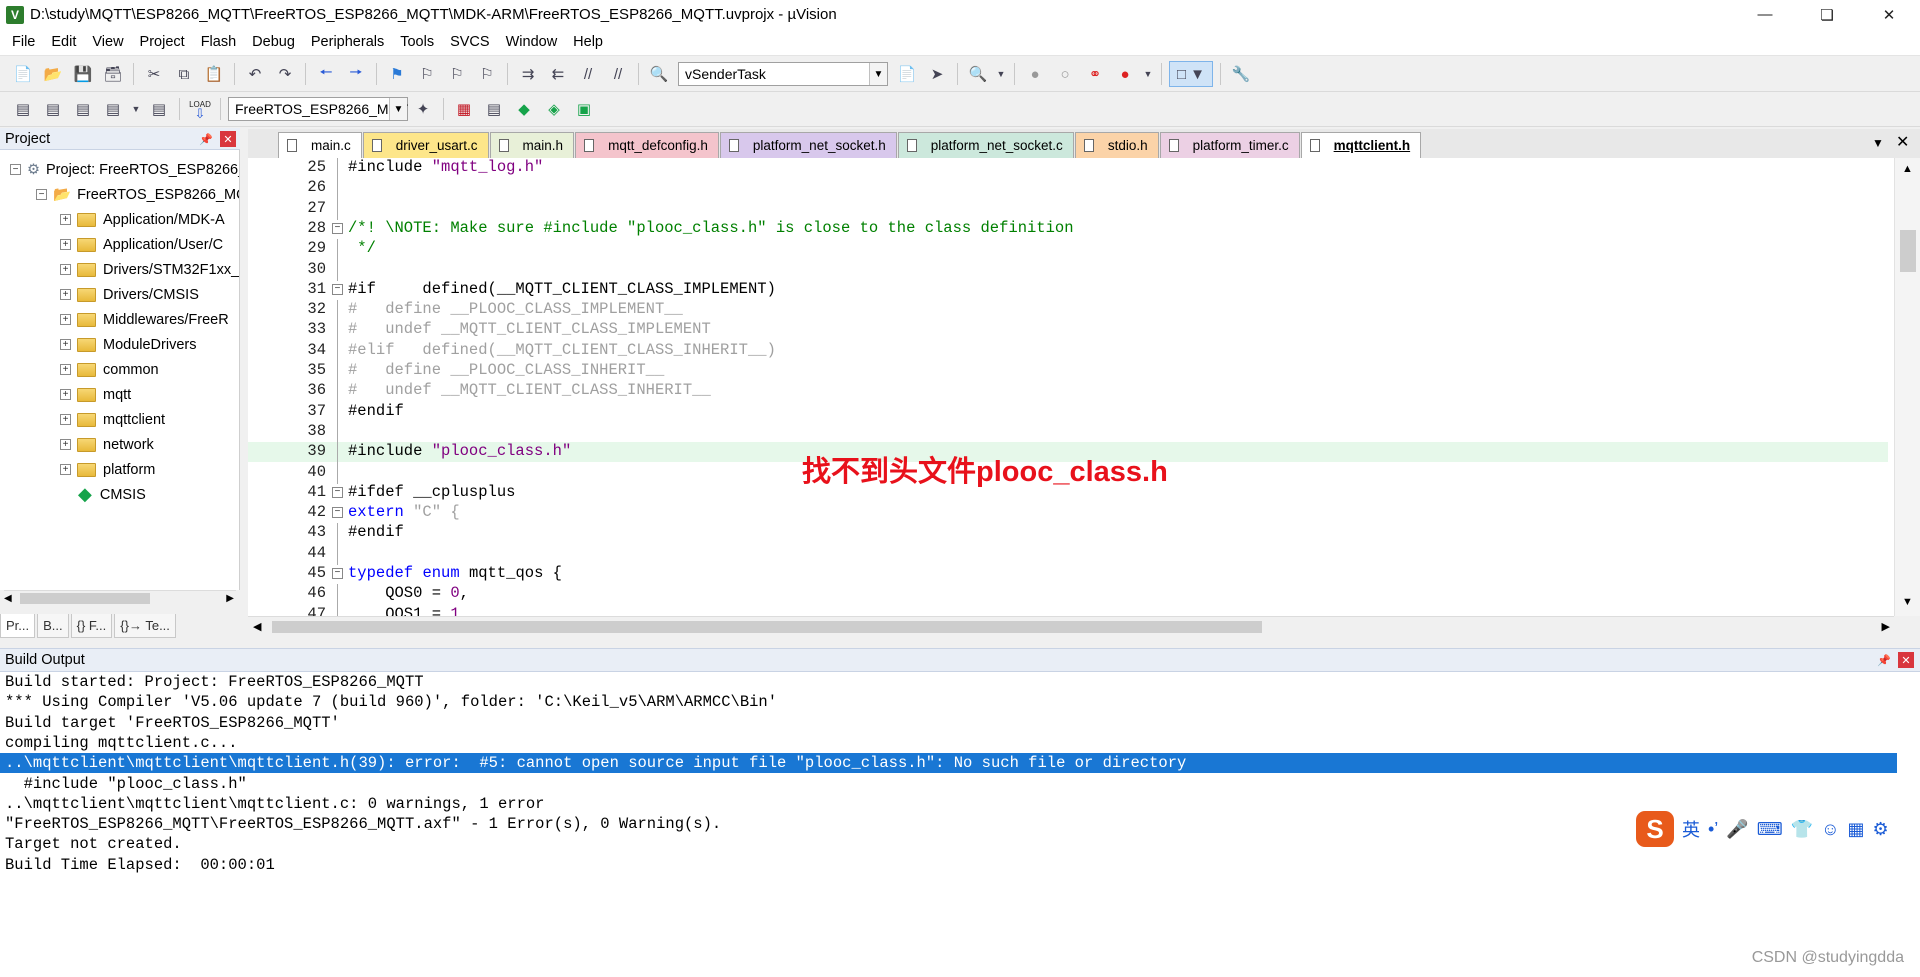 The image size is (1920, 977). What do you see at coordinates (1802, 829) in the screenshot?
I see `skin-icon: 👕` at bounding box center [1802, 829].